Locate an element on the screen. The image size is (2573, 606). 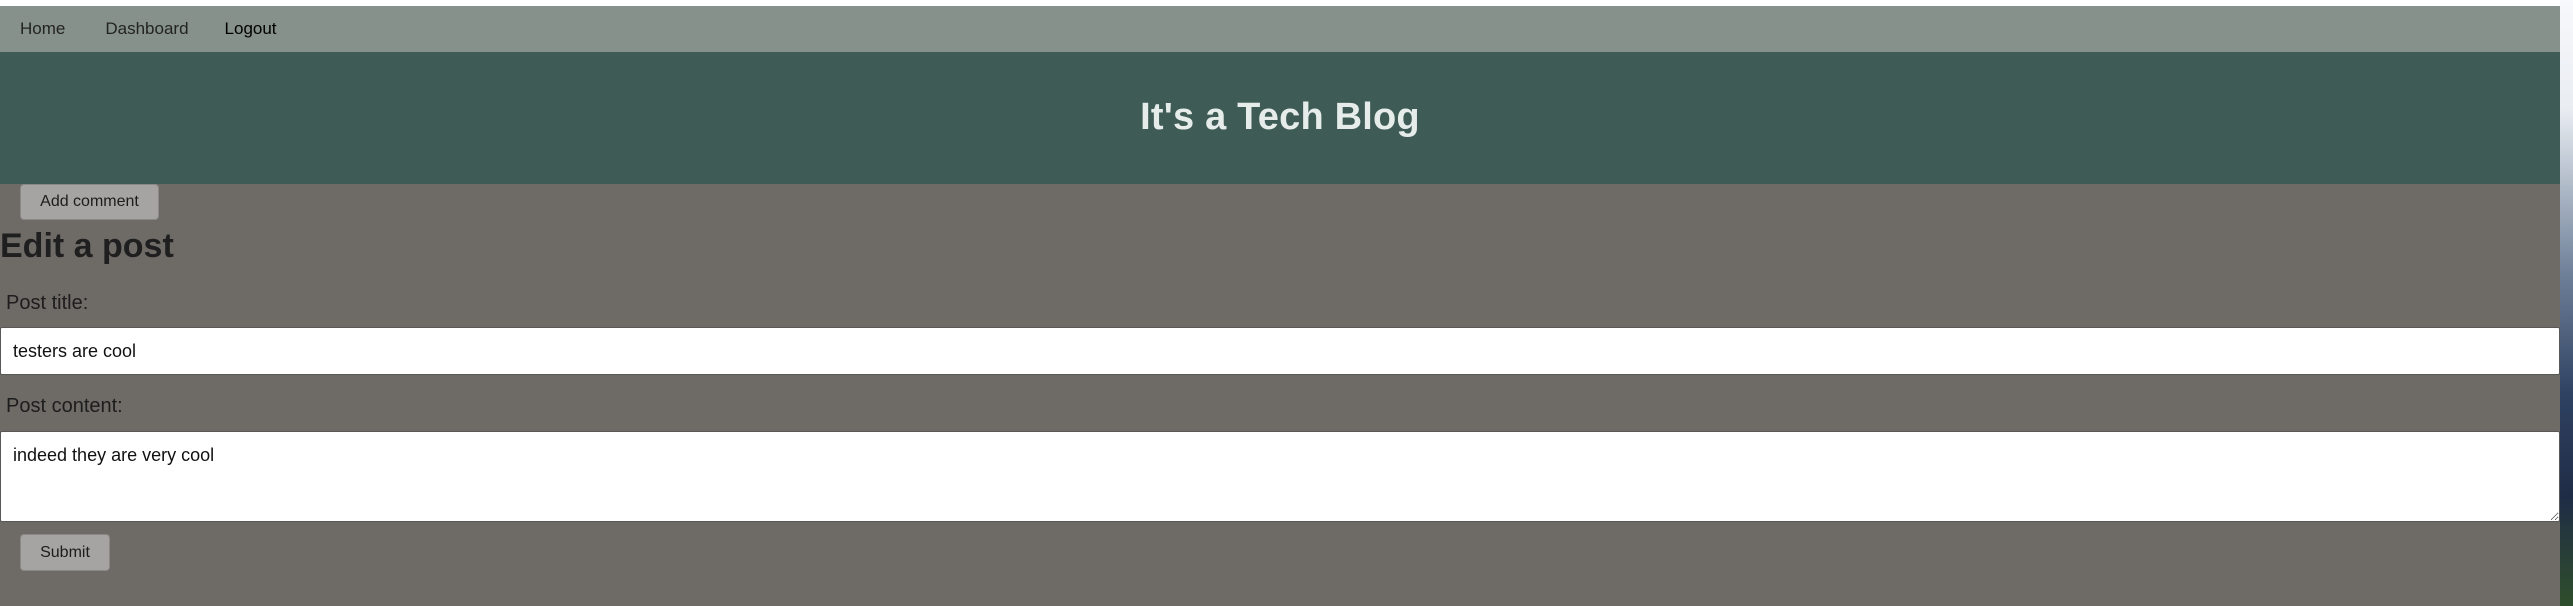
post-title-label: Post title: is located at coordinates (47, 303).